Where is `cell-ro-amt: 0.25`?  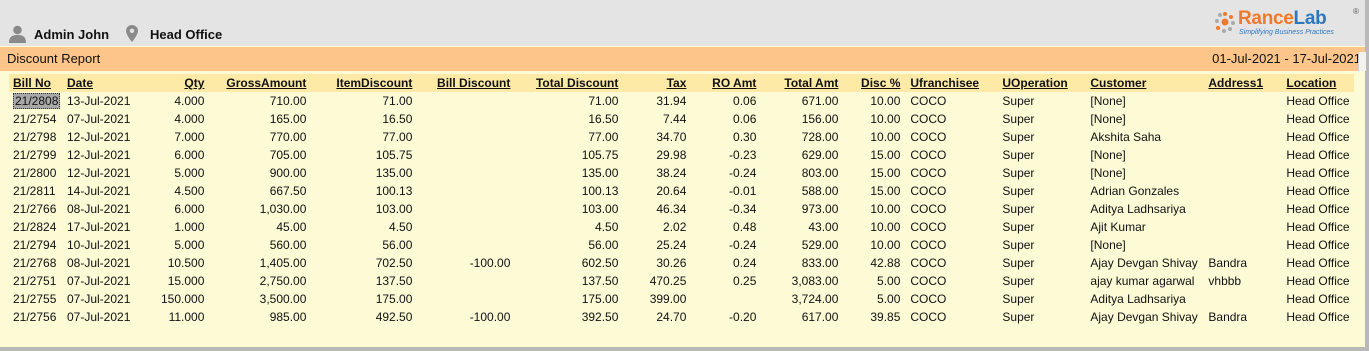 cell-ro-amt: 0.25 is located at coordinates (727, 281).